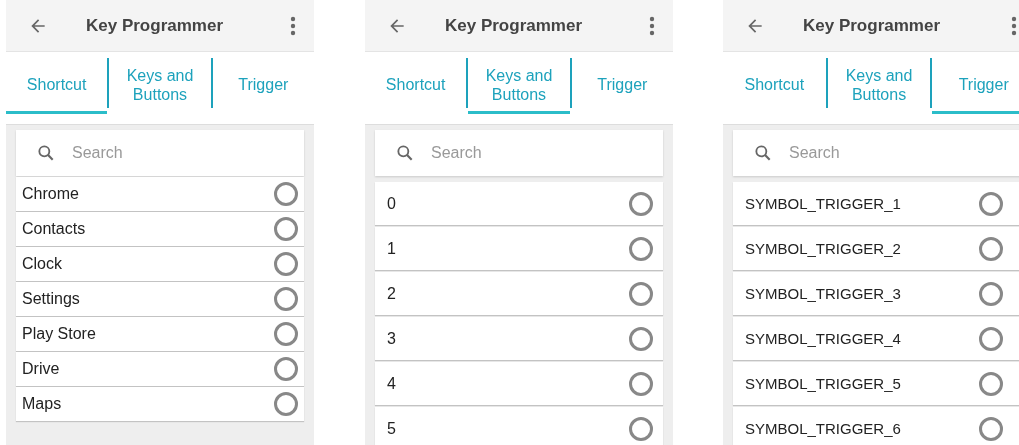 The image size is (1019, 445). I want to click on list-item: SYMBOL_TRIGGER_5, so click(876, 383).